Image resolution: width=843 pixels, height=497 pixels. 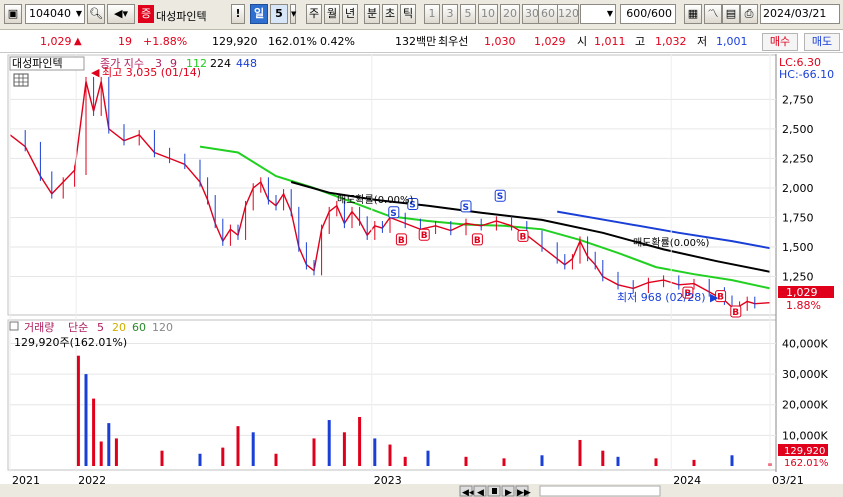 What do you see at coordinates (416, 41) in the screenshot?
I see `trade-value: 132백만` at bounding box center [416, 41].